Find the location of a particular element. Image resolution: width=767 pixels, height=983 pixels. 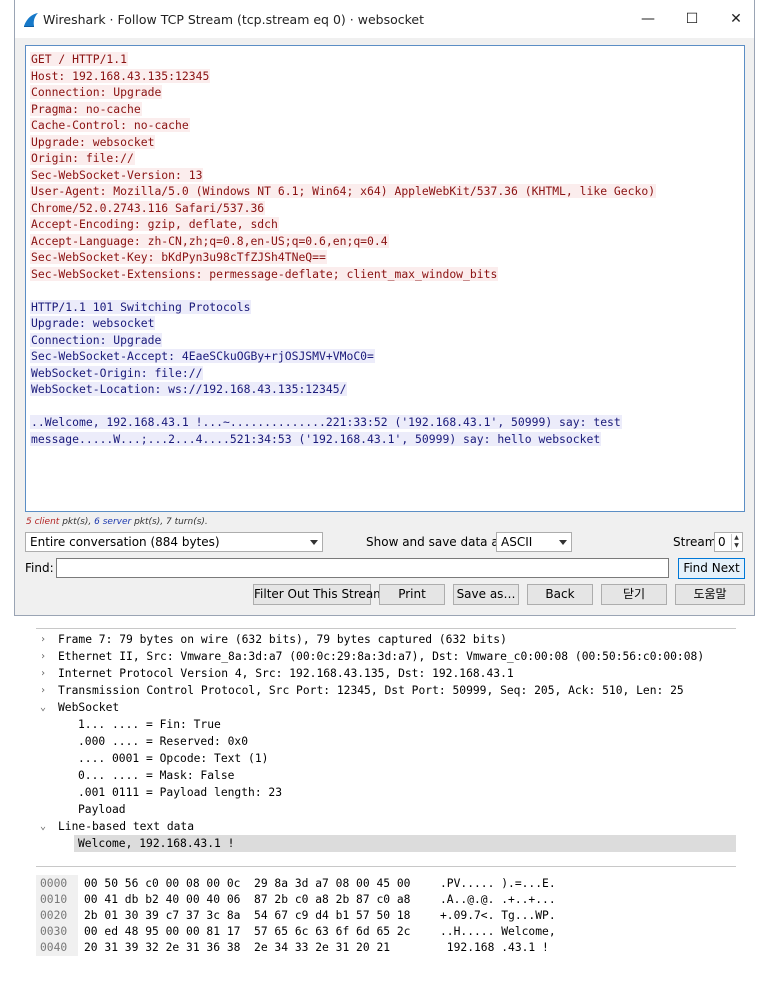

stats-tail: pkt(s), 7 turn(s). is located at coordinates (171, 522).